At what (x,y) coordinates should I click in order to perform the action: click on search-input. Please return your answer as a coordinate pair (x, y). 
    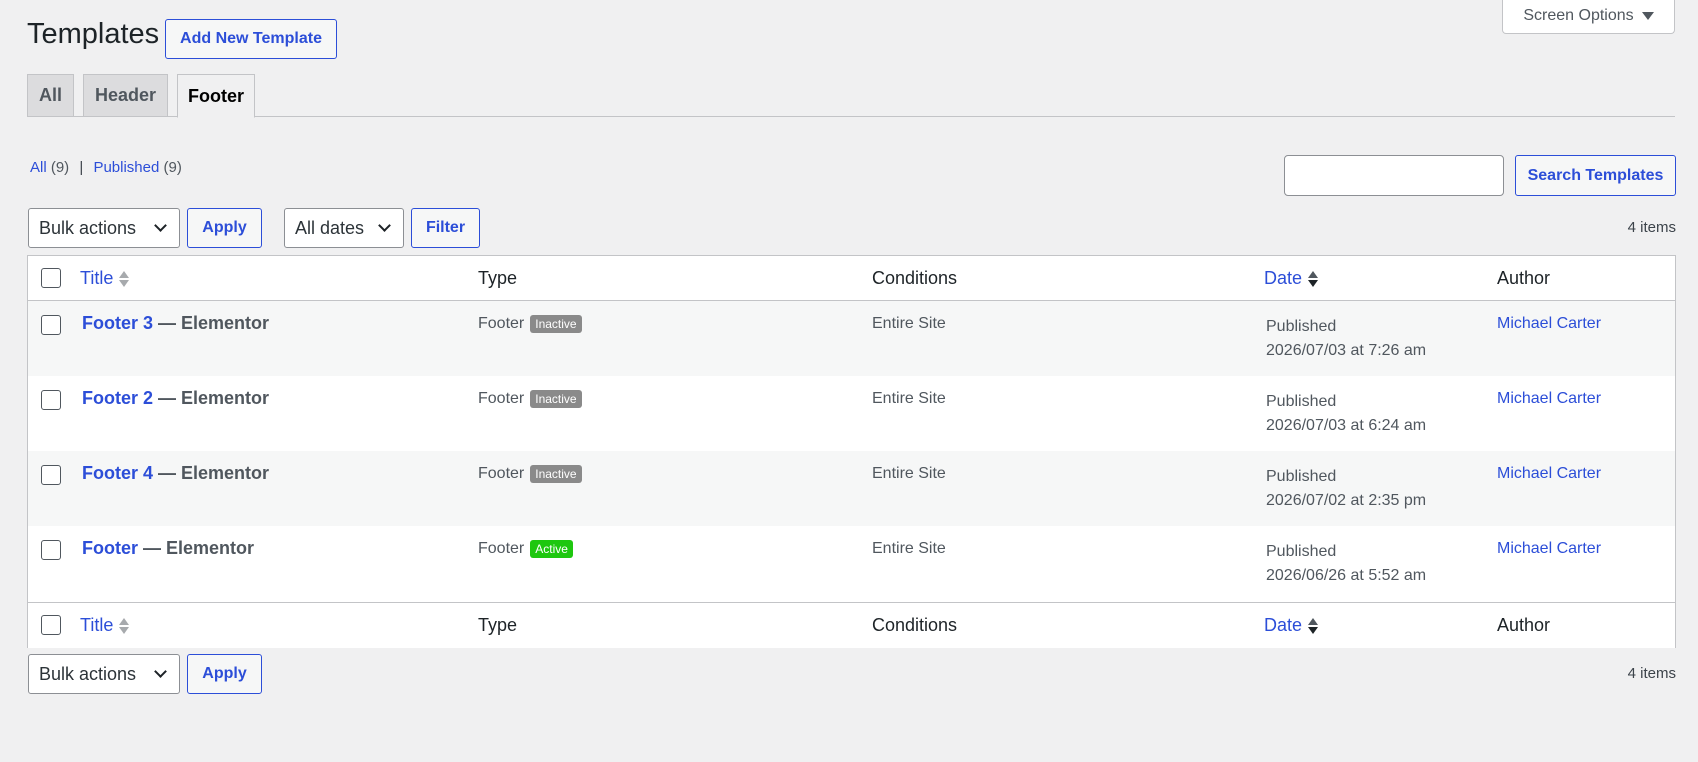
    Looking at the image, I should click on (1394, 175).